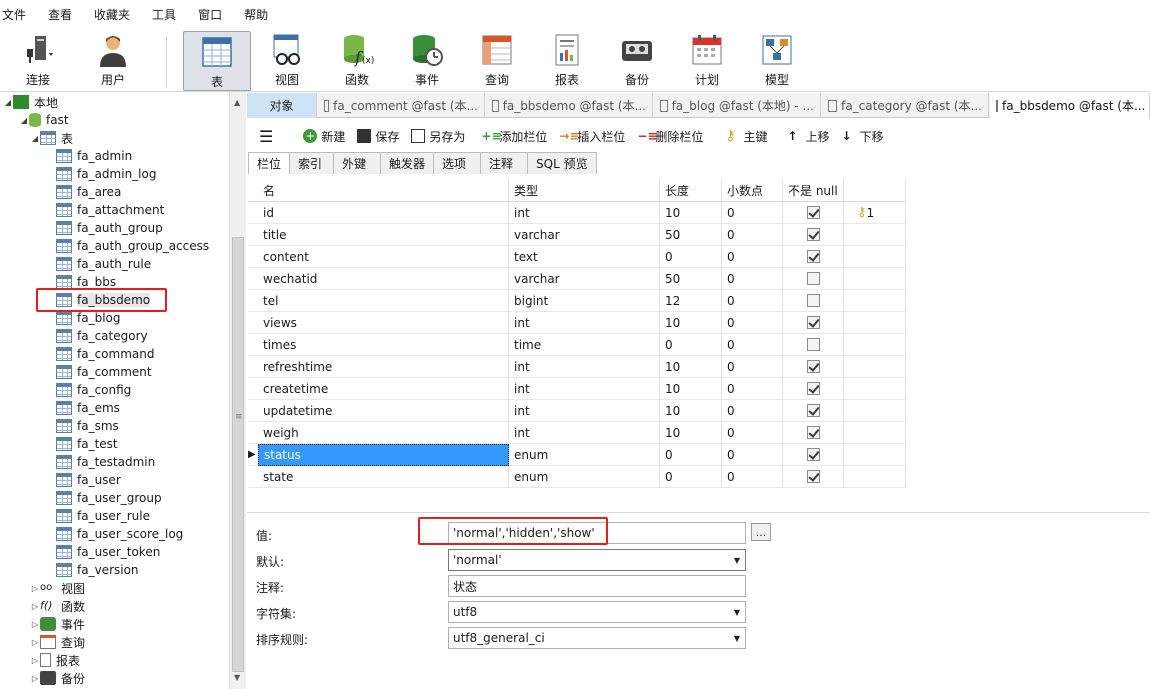 The image size is (1150, 689). What do you see at coordinates (104, 372) in the screenshot?
I see `tree-table-item: fa_comment` at bounding box center [104, 372].